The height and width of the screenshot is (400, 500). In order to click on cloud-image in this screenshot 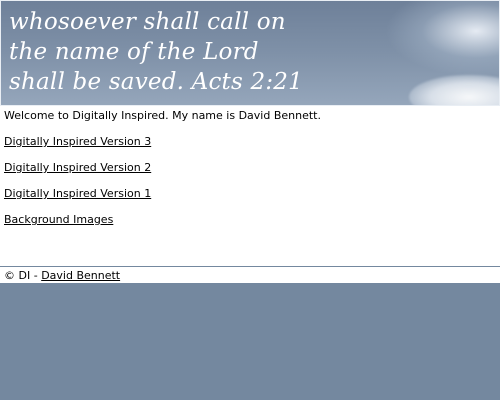, I will do `click(454, 90)`.